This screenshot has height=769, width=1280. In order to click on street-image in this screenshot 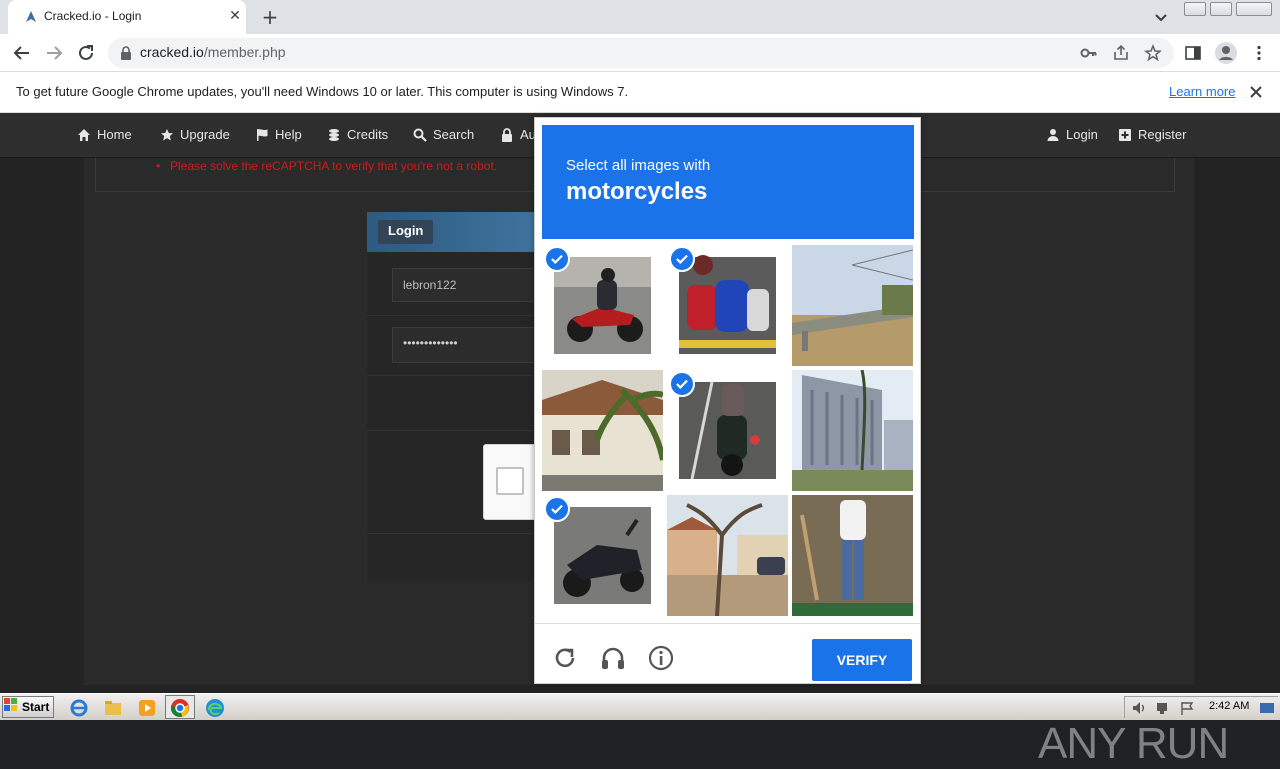, I will do `click(727, 555)`.